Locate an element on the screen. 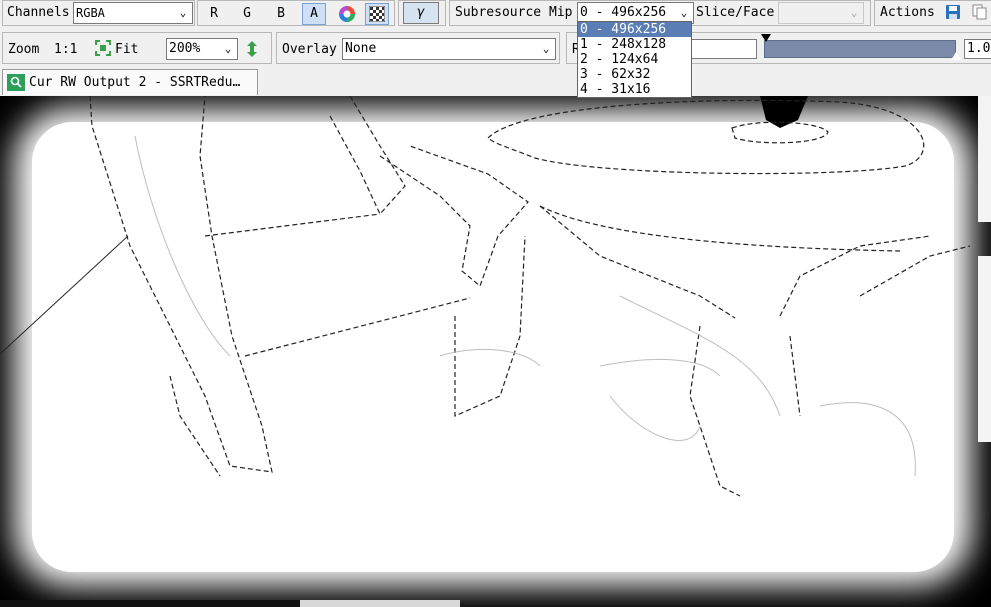 This screenshot has width=991, height=607. channel-r-toggle: R is located at coordinates (214, 14).